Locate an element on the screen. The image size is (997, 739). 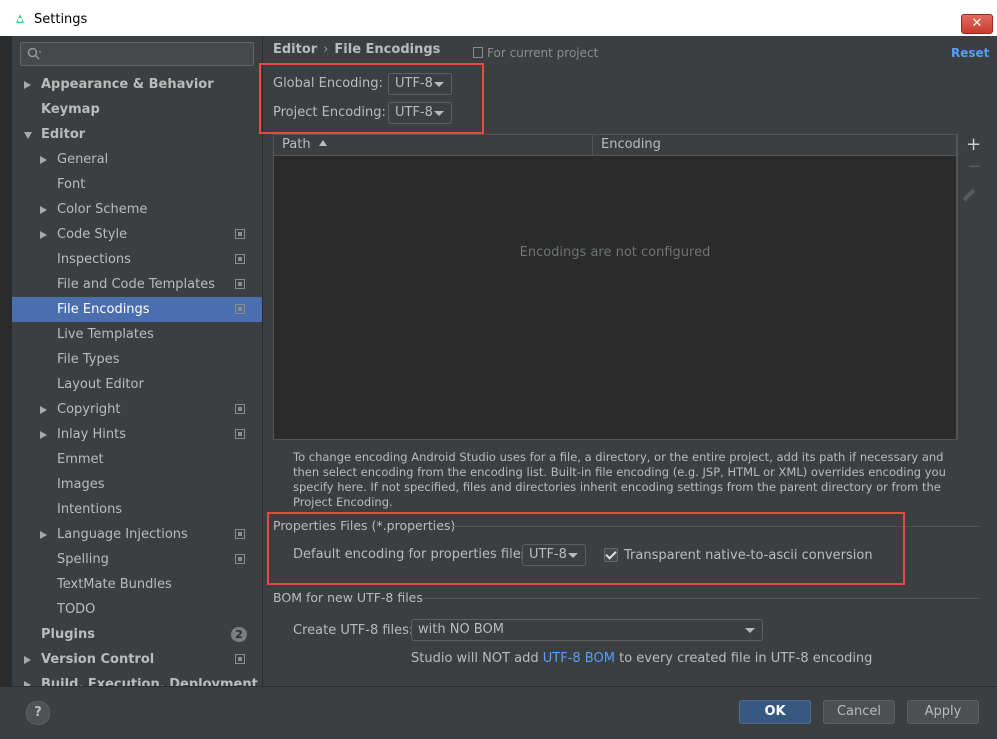
sidebar-item-todo: TODO is located at coordinates (137, 609).